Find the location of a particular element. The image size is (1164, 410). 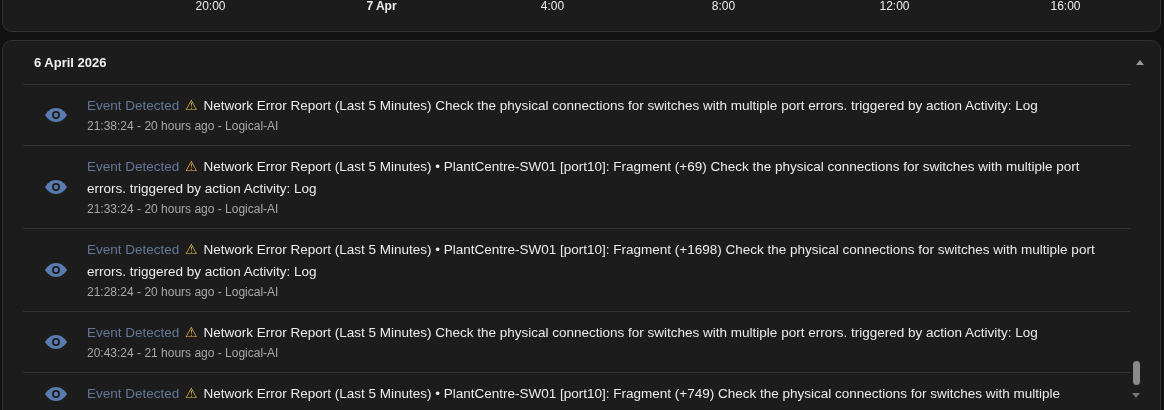

event-meta: 20:43:24 - 21 hours ago - Logical-AI is located at coordinates (183, 353).